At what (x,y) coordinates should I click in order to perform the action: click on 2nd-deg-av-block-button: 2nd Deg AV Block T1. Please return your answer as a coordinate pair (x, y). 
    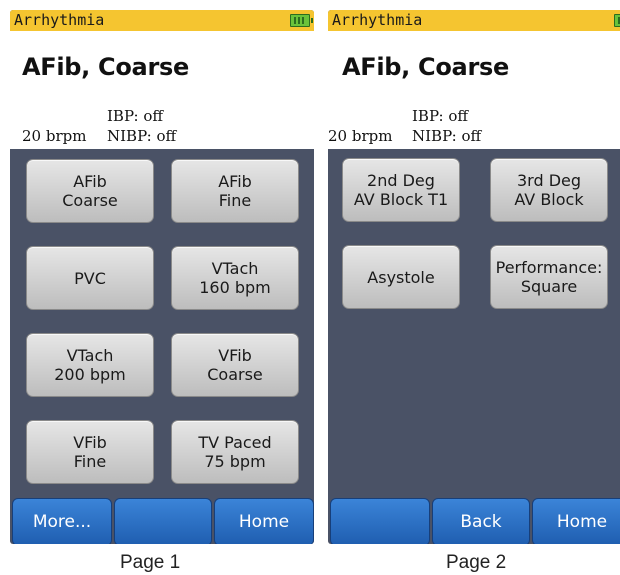
    Looking at the image, I should click on (401, 190).